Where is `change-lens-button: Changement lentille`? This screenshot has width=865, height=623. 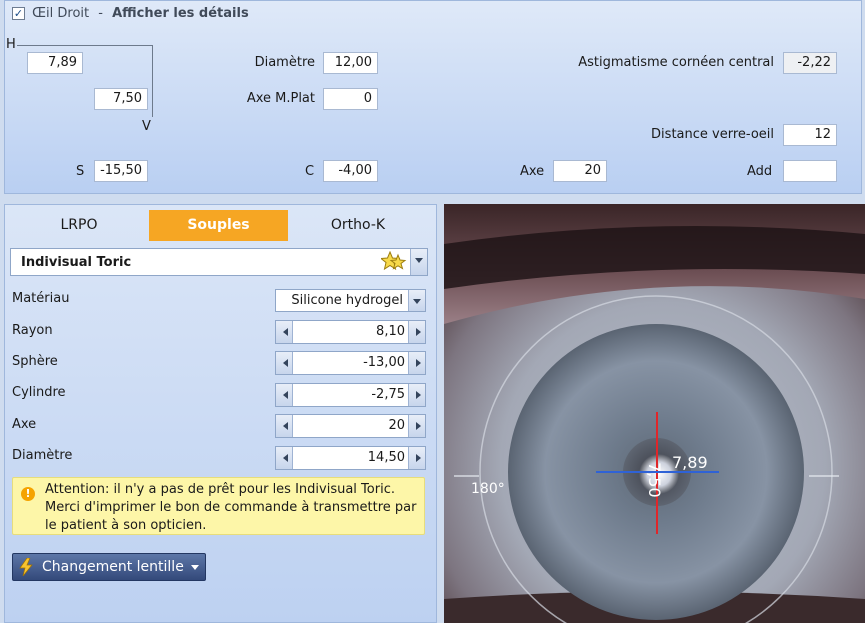 change-lens-button: Changement lentille is located at coordinates (109, 567).